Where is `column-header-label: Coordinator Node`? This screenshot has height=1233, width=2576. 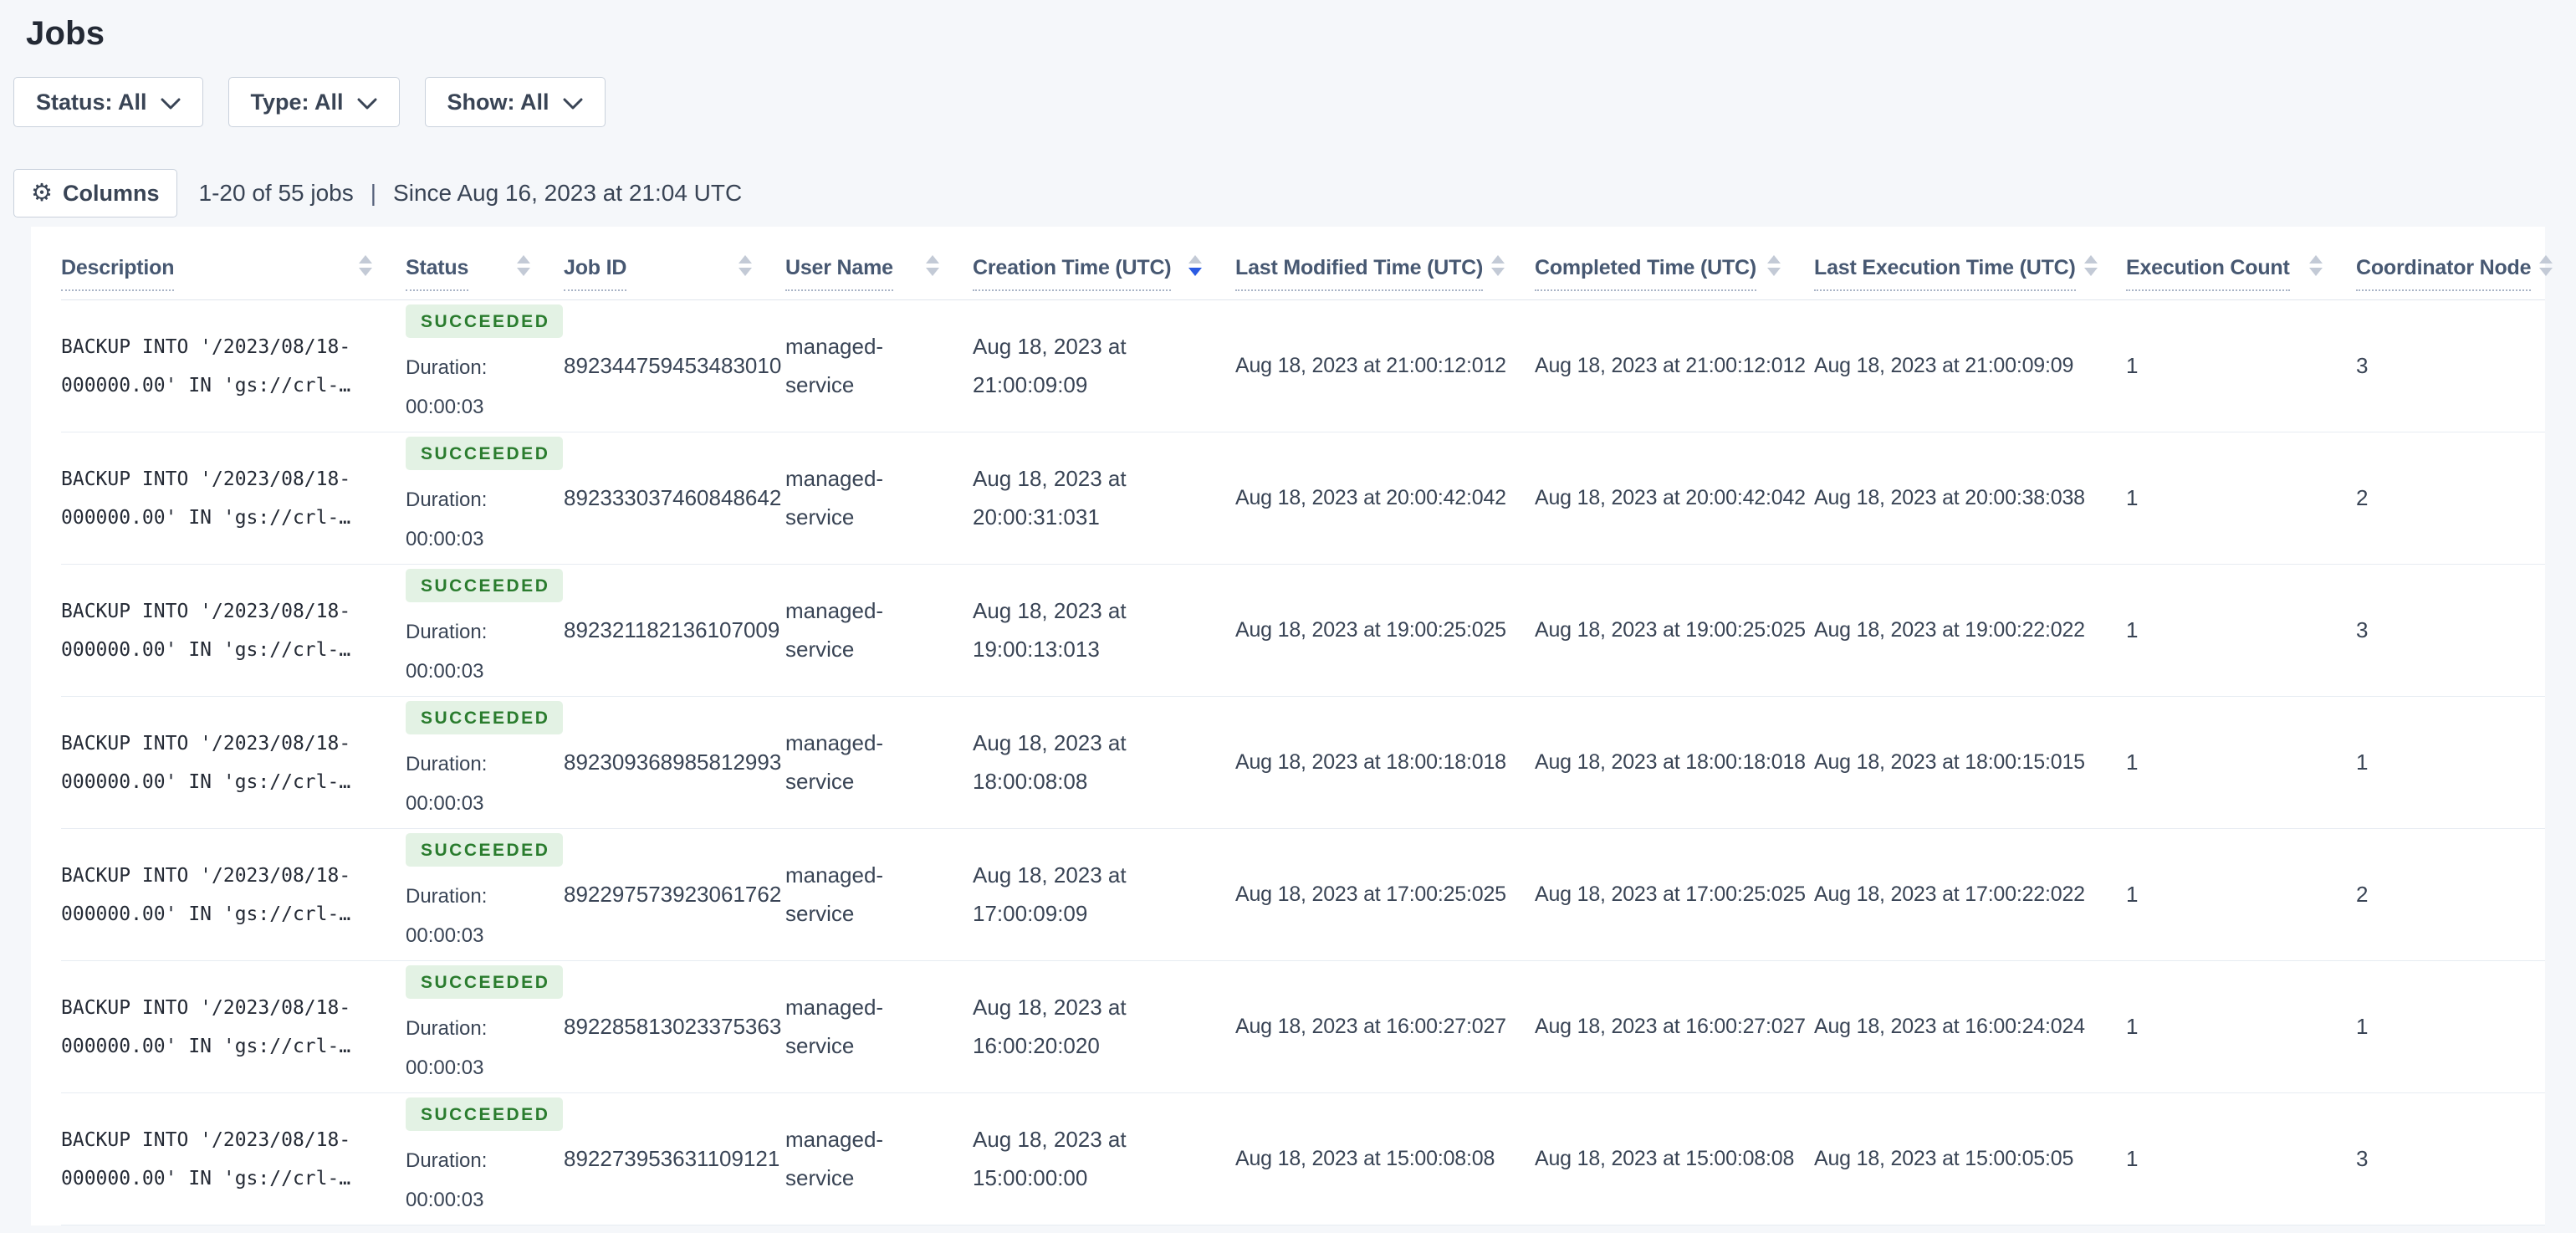
column-header-label: Coordinator Node is located at coordinates (2443, 274).